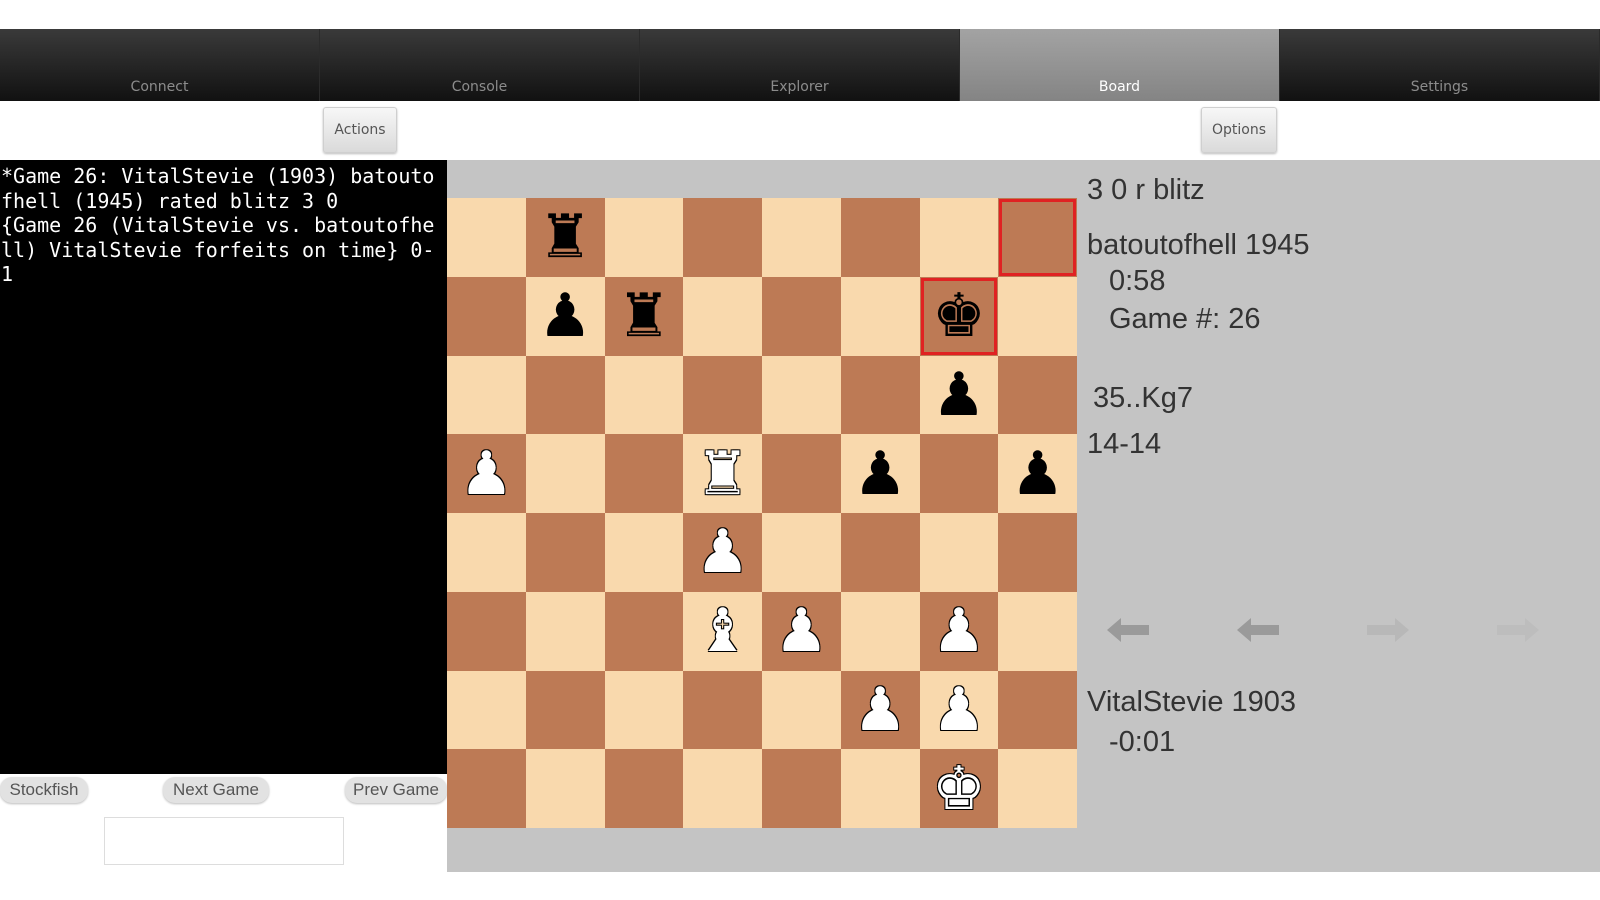  I want to click on square-f8, so click(880, 237).